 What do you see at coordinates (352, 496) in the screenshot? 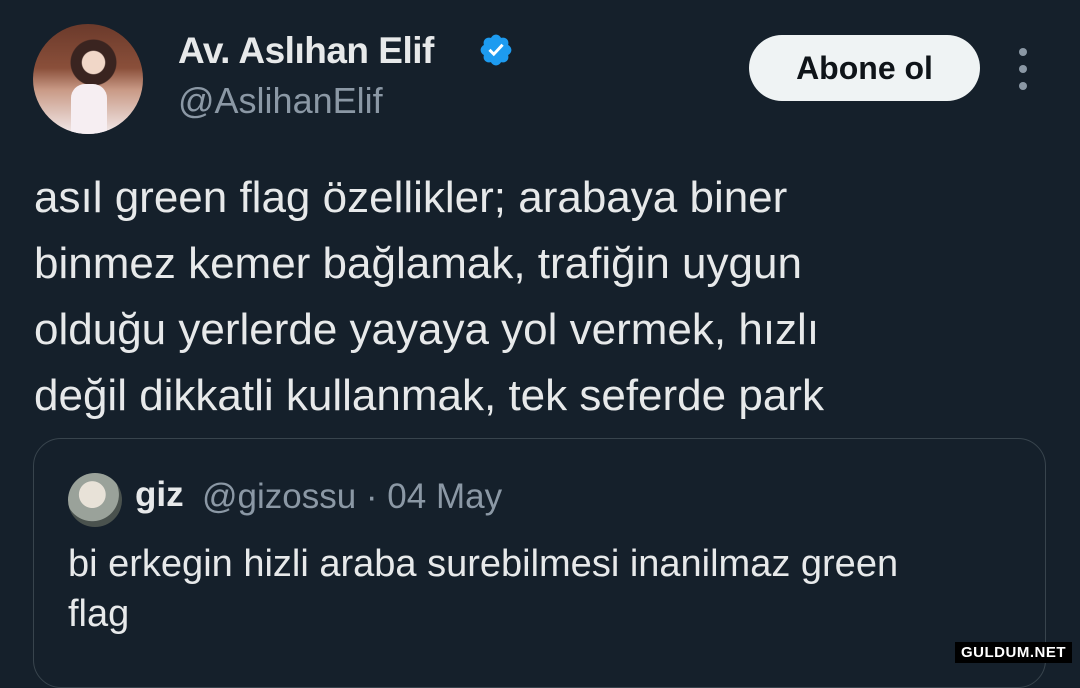
I see `quoted-author-meta: @gizossu · 04 May` at bounding box center [352, 496].